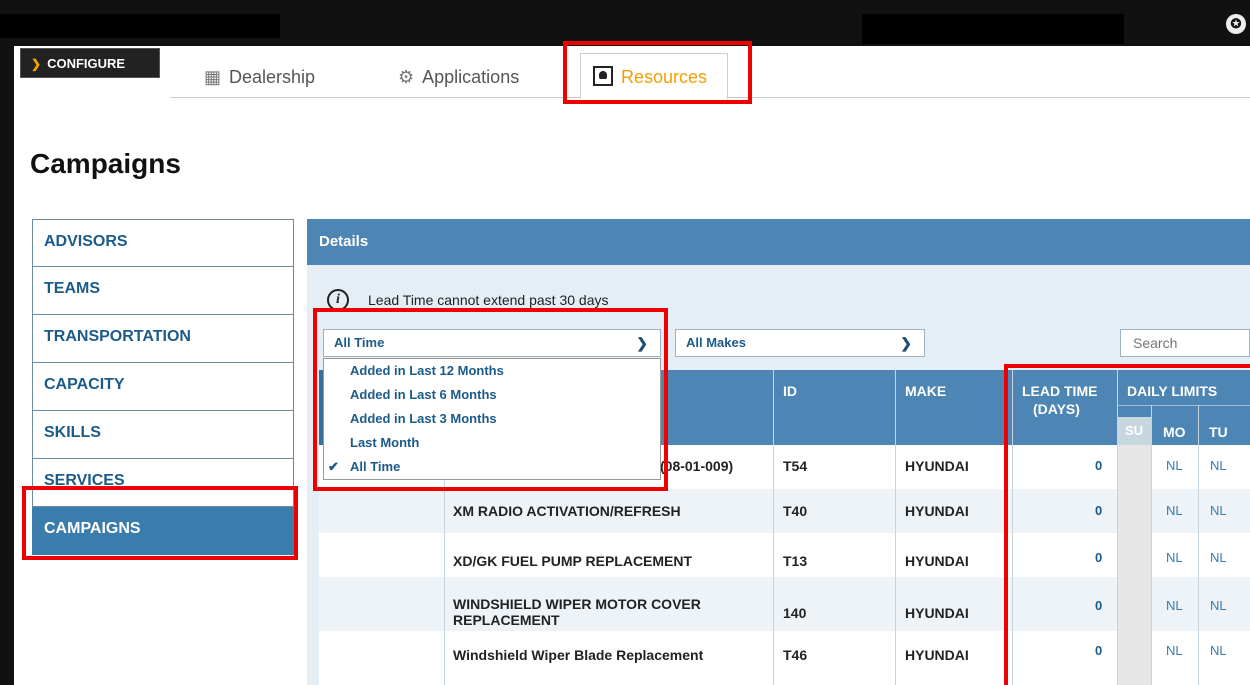  Describe the element at coordinates (213, 77) in the screenshot. I see `calendar-icon: ▦` at that location.